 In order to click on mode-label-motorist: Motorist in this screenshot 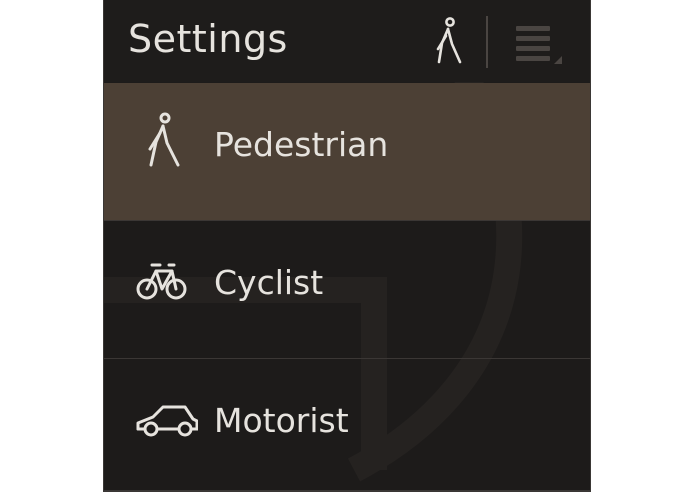, I will do `click(281, 420)`.